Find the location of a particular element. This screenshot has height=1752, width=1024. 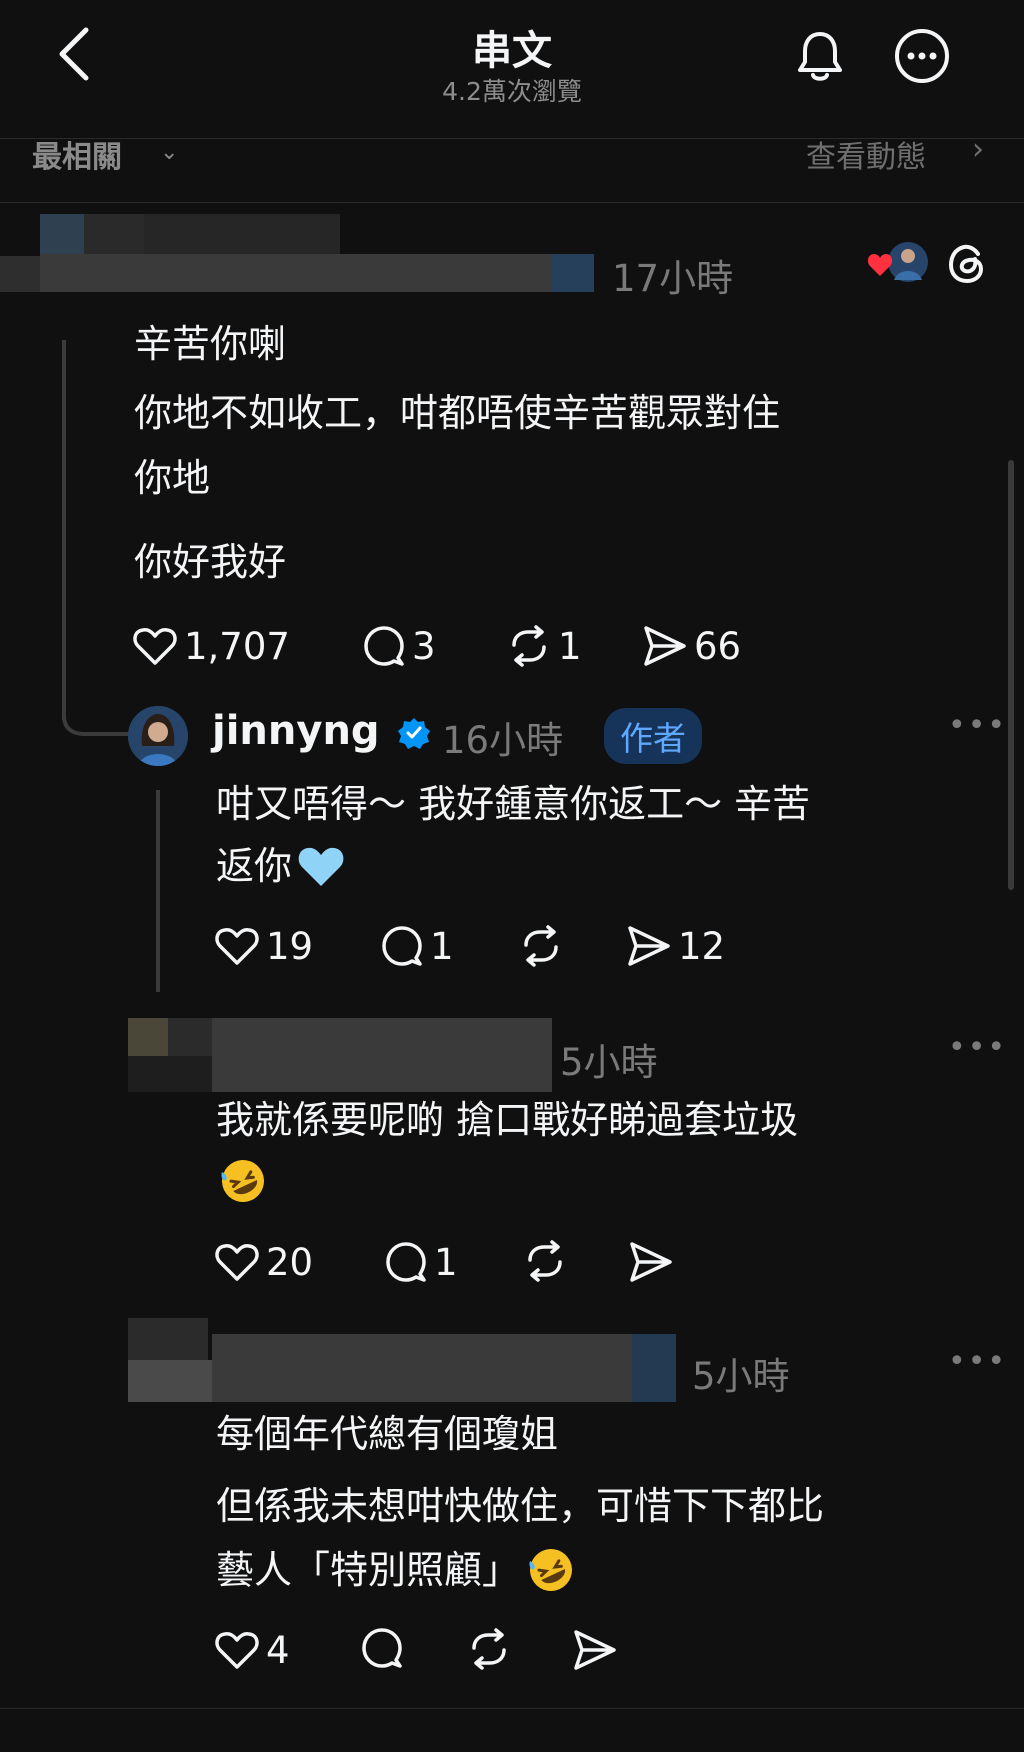

comment-text-line: 你地 is located at coordinates (172, 478).